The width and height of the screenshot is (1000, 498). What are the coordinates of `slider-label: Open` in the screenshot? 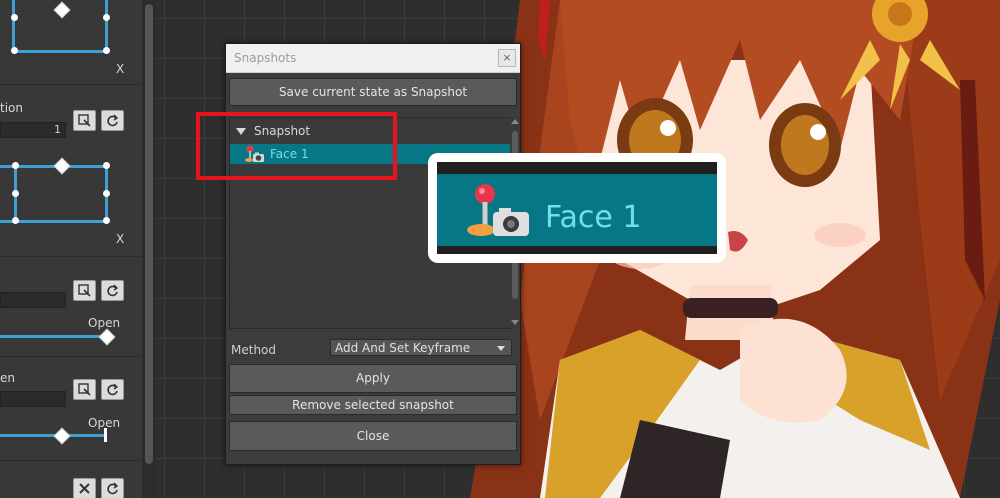 It's located at (104, 323).